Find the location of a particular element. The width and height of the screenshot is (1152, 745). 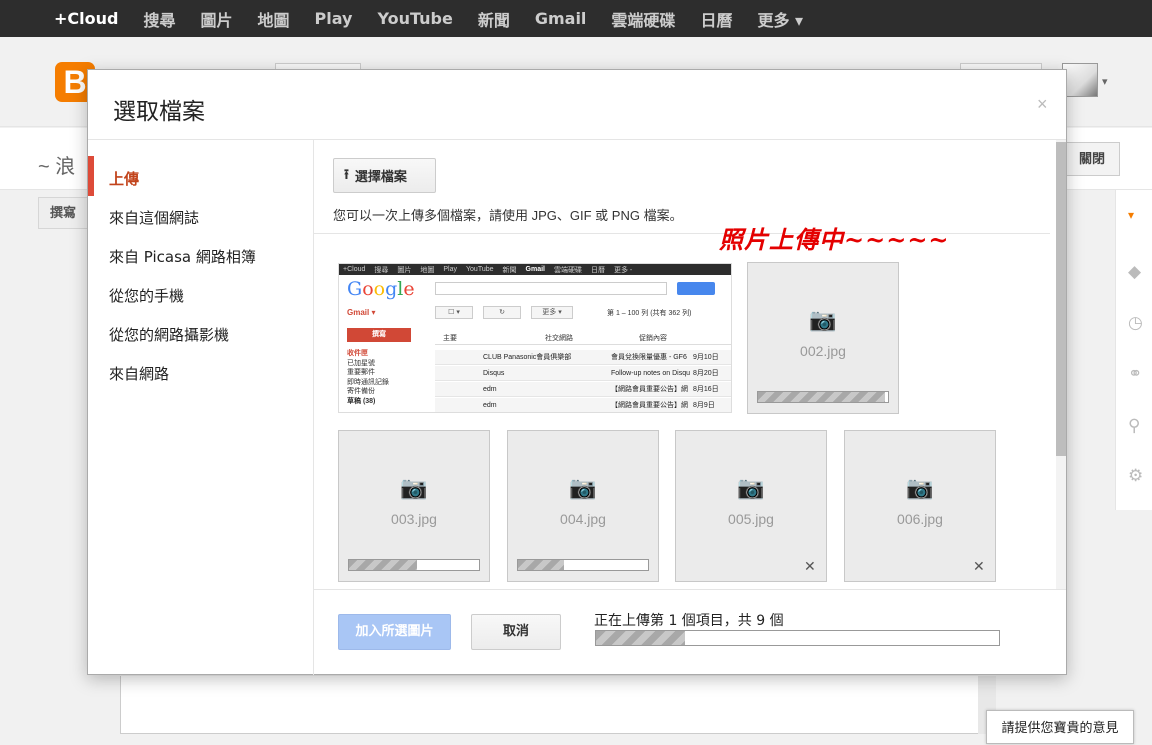

nav-cloud: +Cloud is located at coordinates (86, 18).